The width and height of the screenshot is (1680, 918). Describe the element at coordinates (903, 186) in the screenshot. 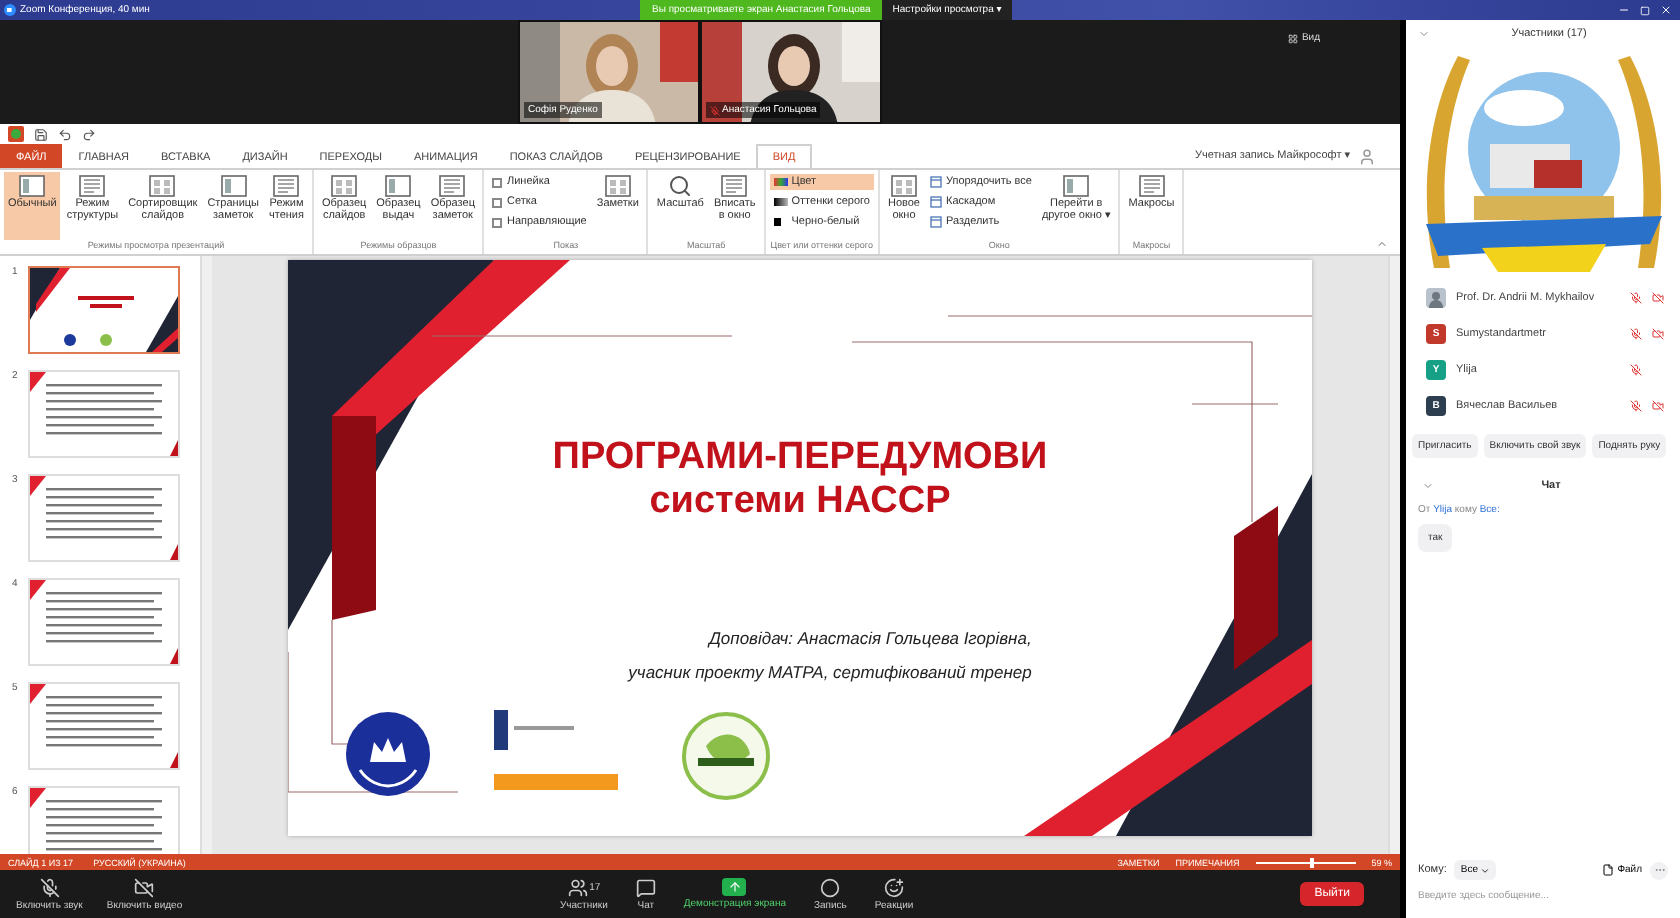

I see `window-icon` at that location.